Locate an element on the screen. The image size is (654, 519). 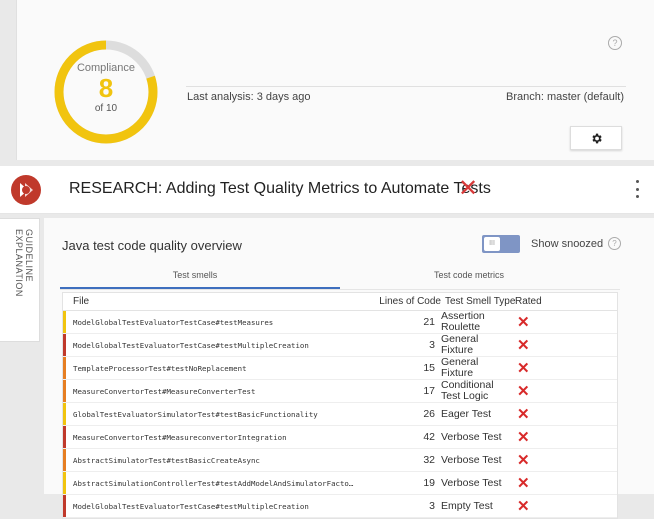
tab-test-code-metrics: Test code metrics is located at coordinates (469, 275).